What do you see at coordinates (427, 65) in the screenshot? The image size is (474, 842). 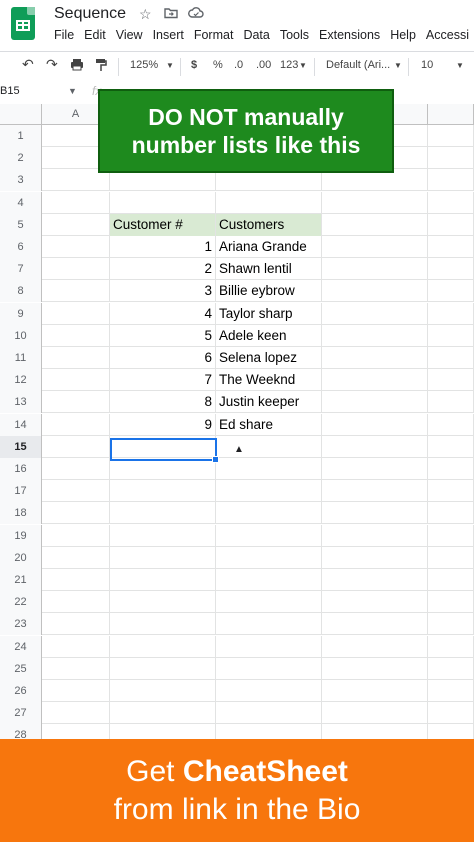 I see `font-size-select: 10` at bounding box center [427, 65].